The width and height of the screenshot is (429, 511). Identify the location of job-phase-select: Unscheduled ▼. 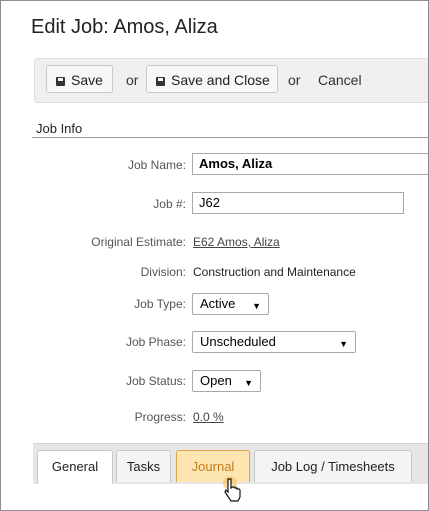
(274, 342).